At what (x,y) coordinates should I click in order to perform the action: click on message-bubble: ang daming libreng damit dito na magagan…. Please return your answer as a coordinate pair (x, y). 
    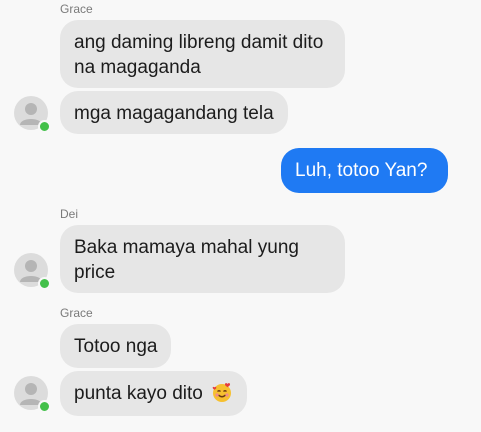
    Looking at the image, I should click on (202, 54).